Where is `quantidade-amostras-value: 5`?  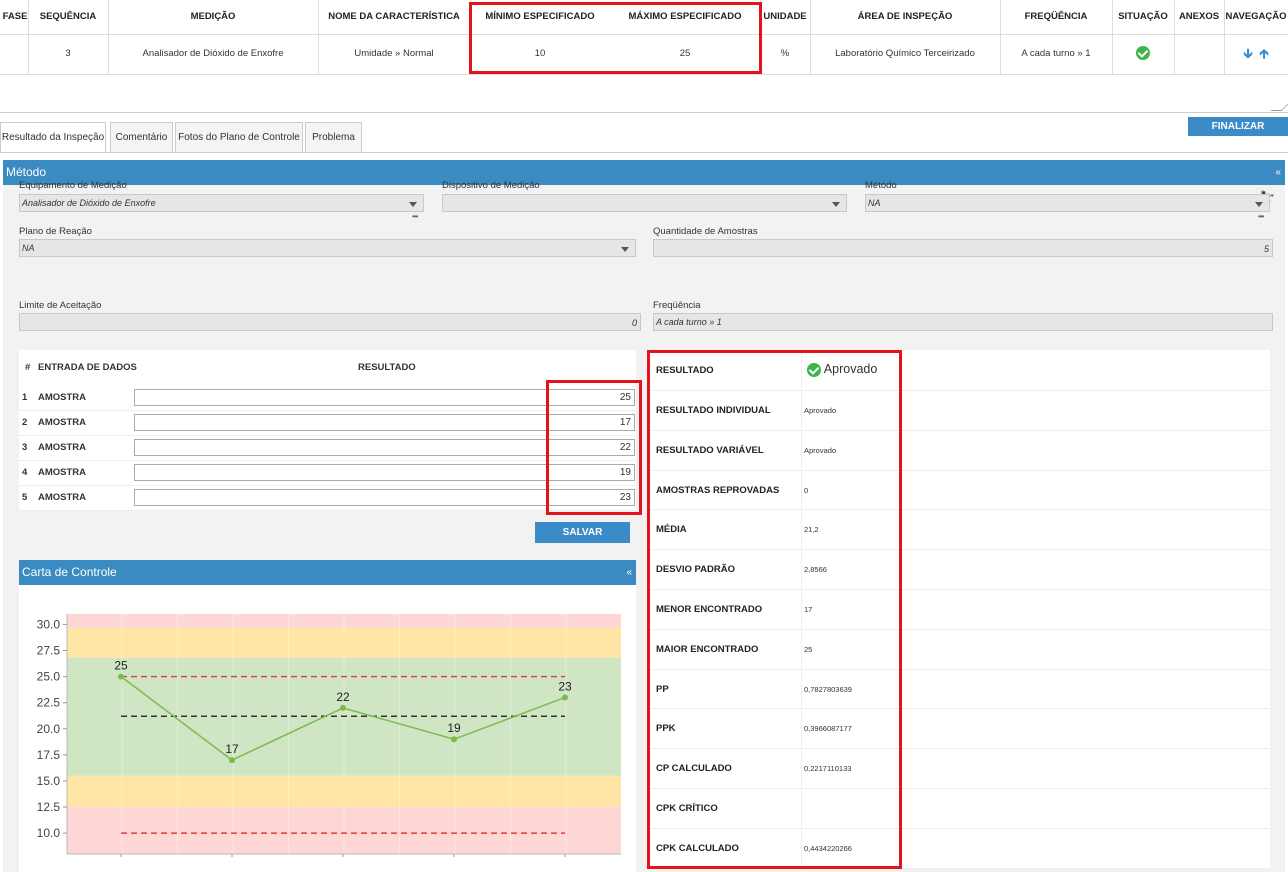 quantidade-amostras-value: 5 is located at coordinates (1266, 249).